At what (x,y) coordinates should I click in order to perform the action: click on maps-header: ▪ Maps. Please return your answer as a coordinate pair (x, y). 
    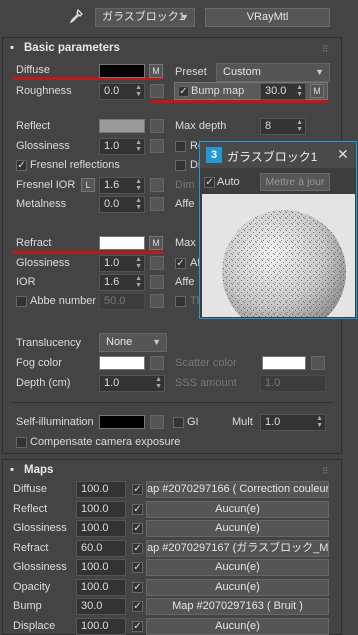
    Looking at the image, I should click on (31, 470).